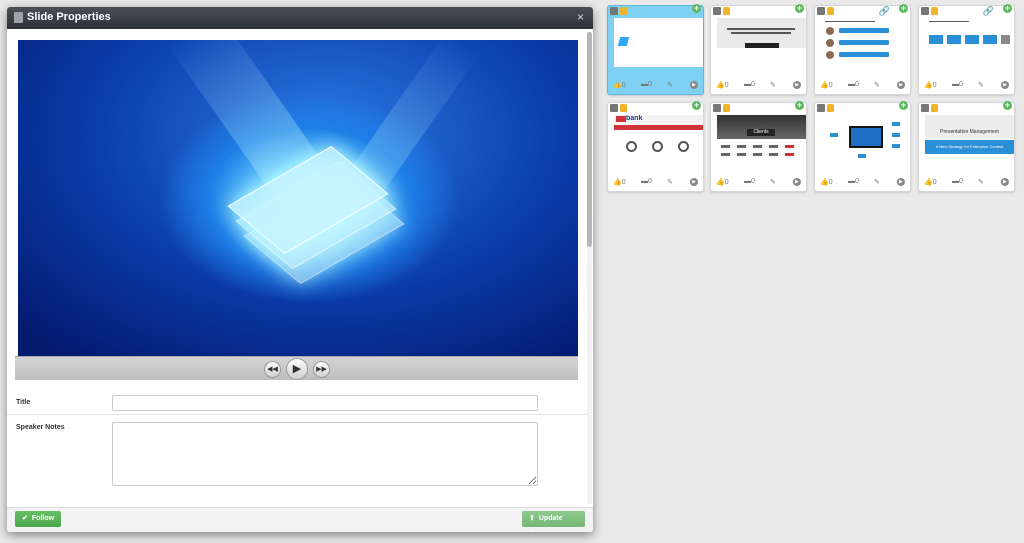 The width and height of the screenshot is (1024, 543). Describe the element at coordinates (589, 268) in the screenshot. I see `scrollbar` at that location.